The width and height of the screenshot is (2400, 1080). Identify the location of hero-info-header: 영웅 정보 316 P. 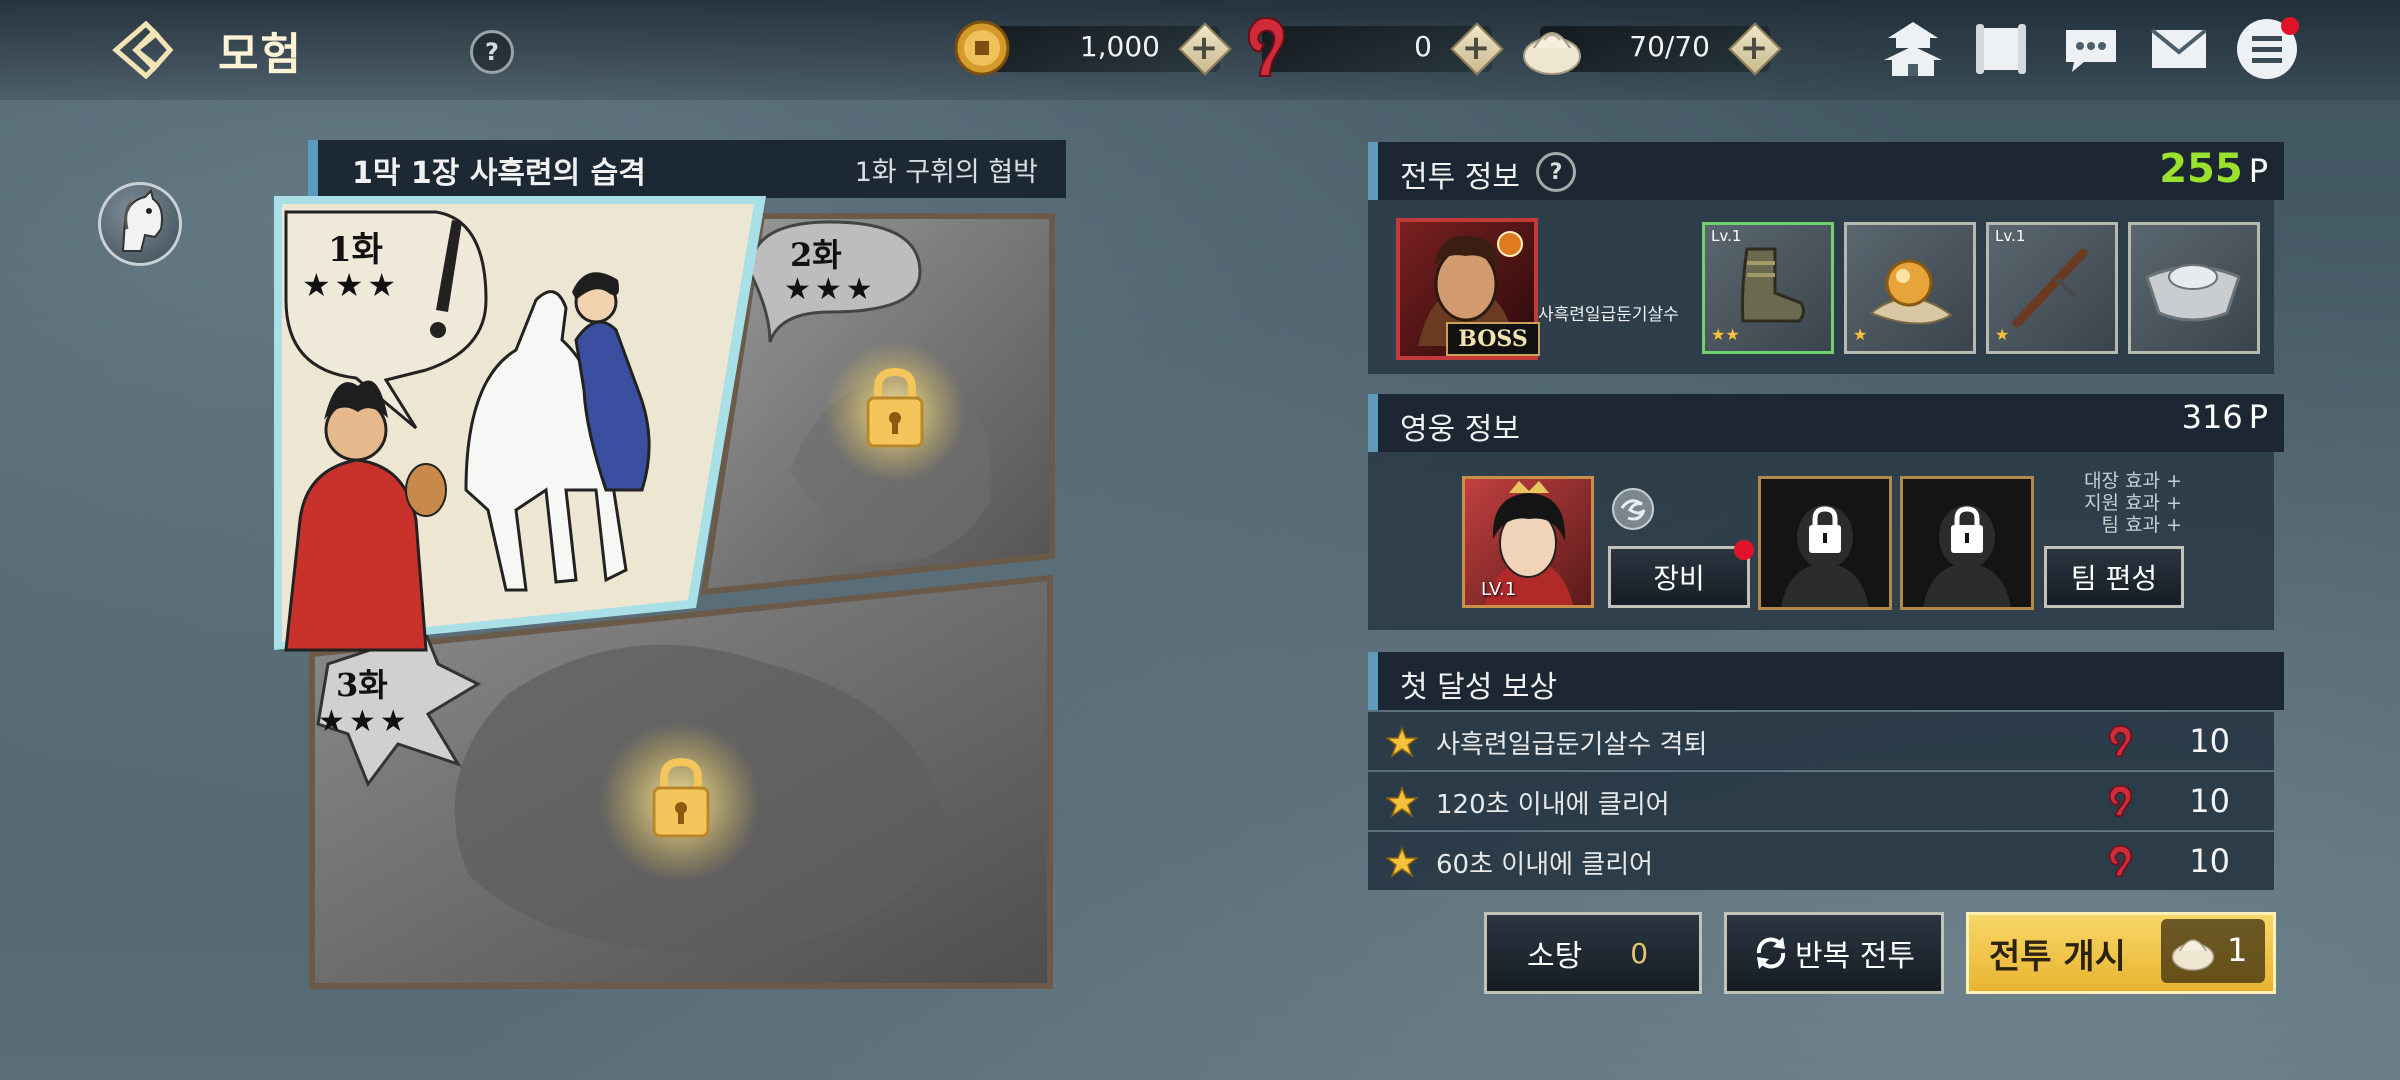
(1826, 423).